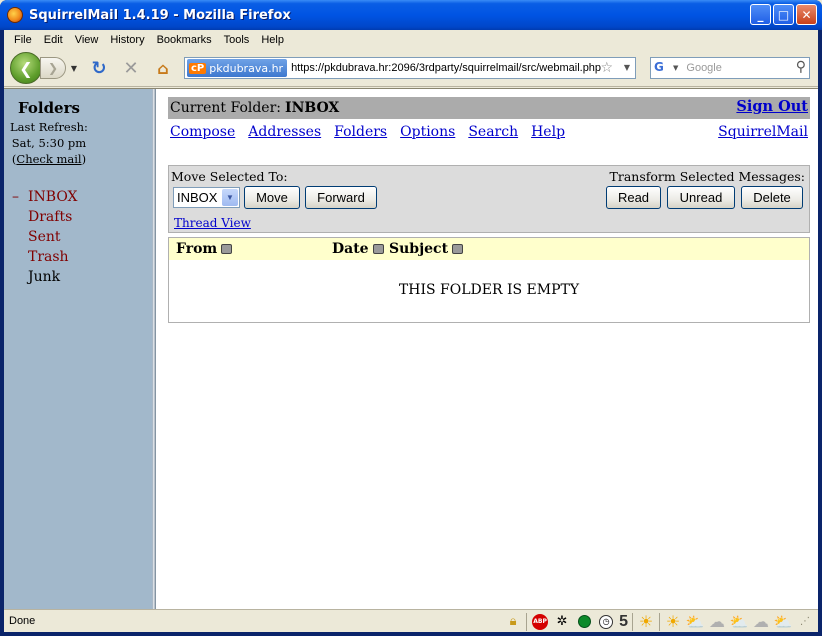 This screenshot has width=822, height=636. Describe the element at coordinates (237, 40) in the screenshot. I see `menu-tools: Tools` at that location.